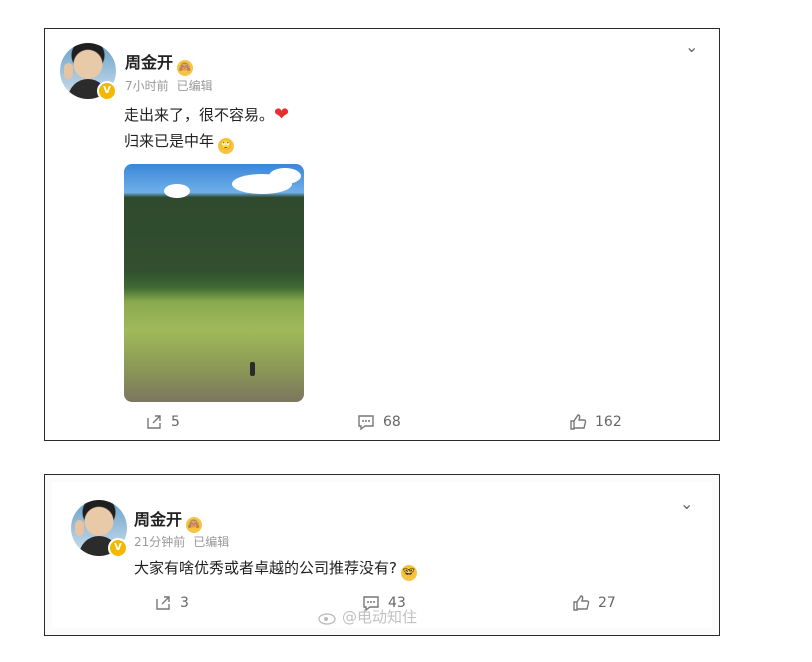 The height and width of the screenshot is (662, 812). Describe the element at coordinates (380, 617) in the screenshot. I see `watermark-text: @电动知住` at that location.